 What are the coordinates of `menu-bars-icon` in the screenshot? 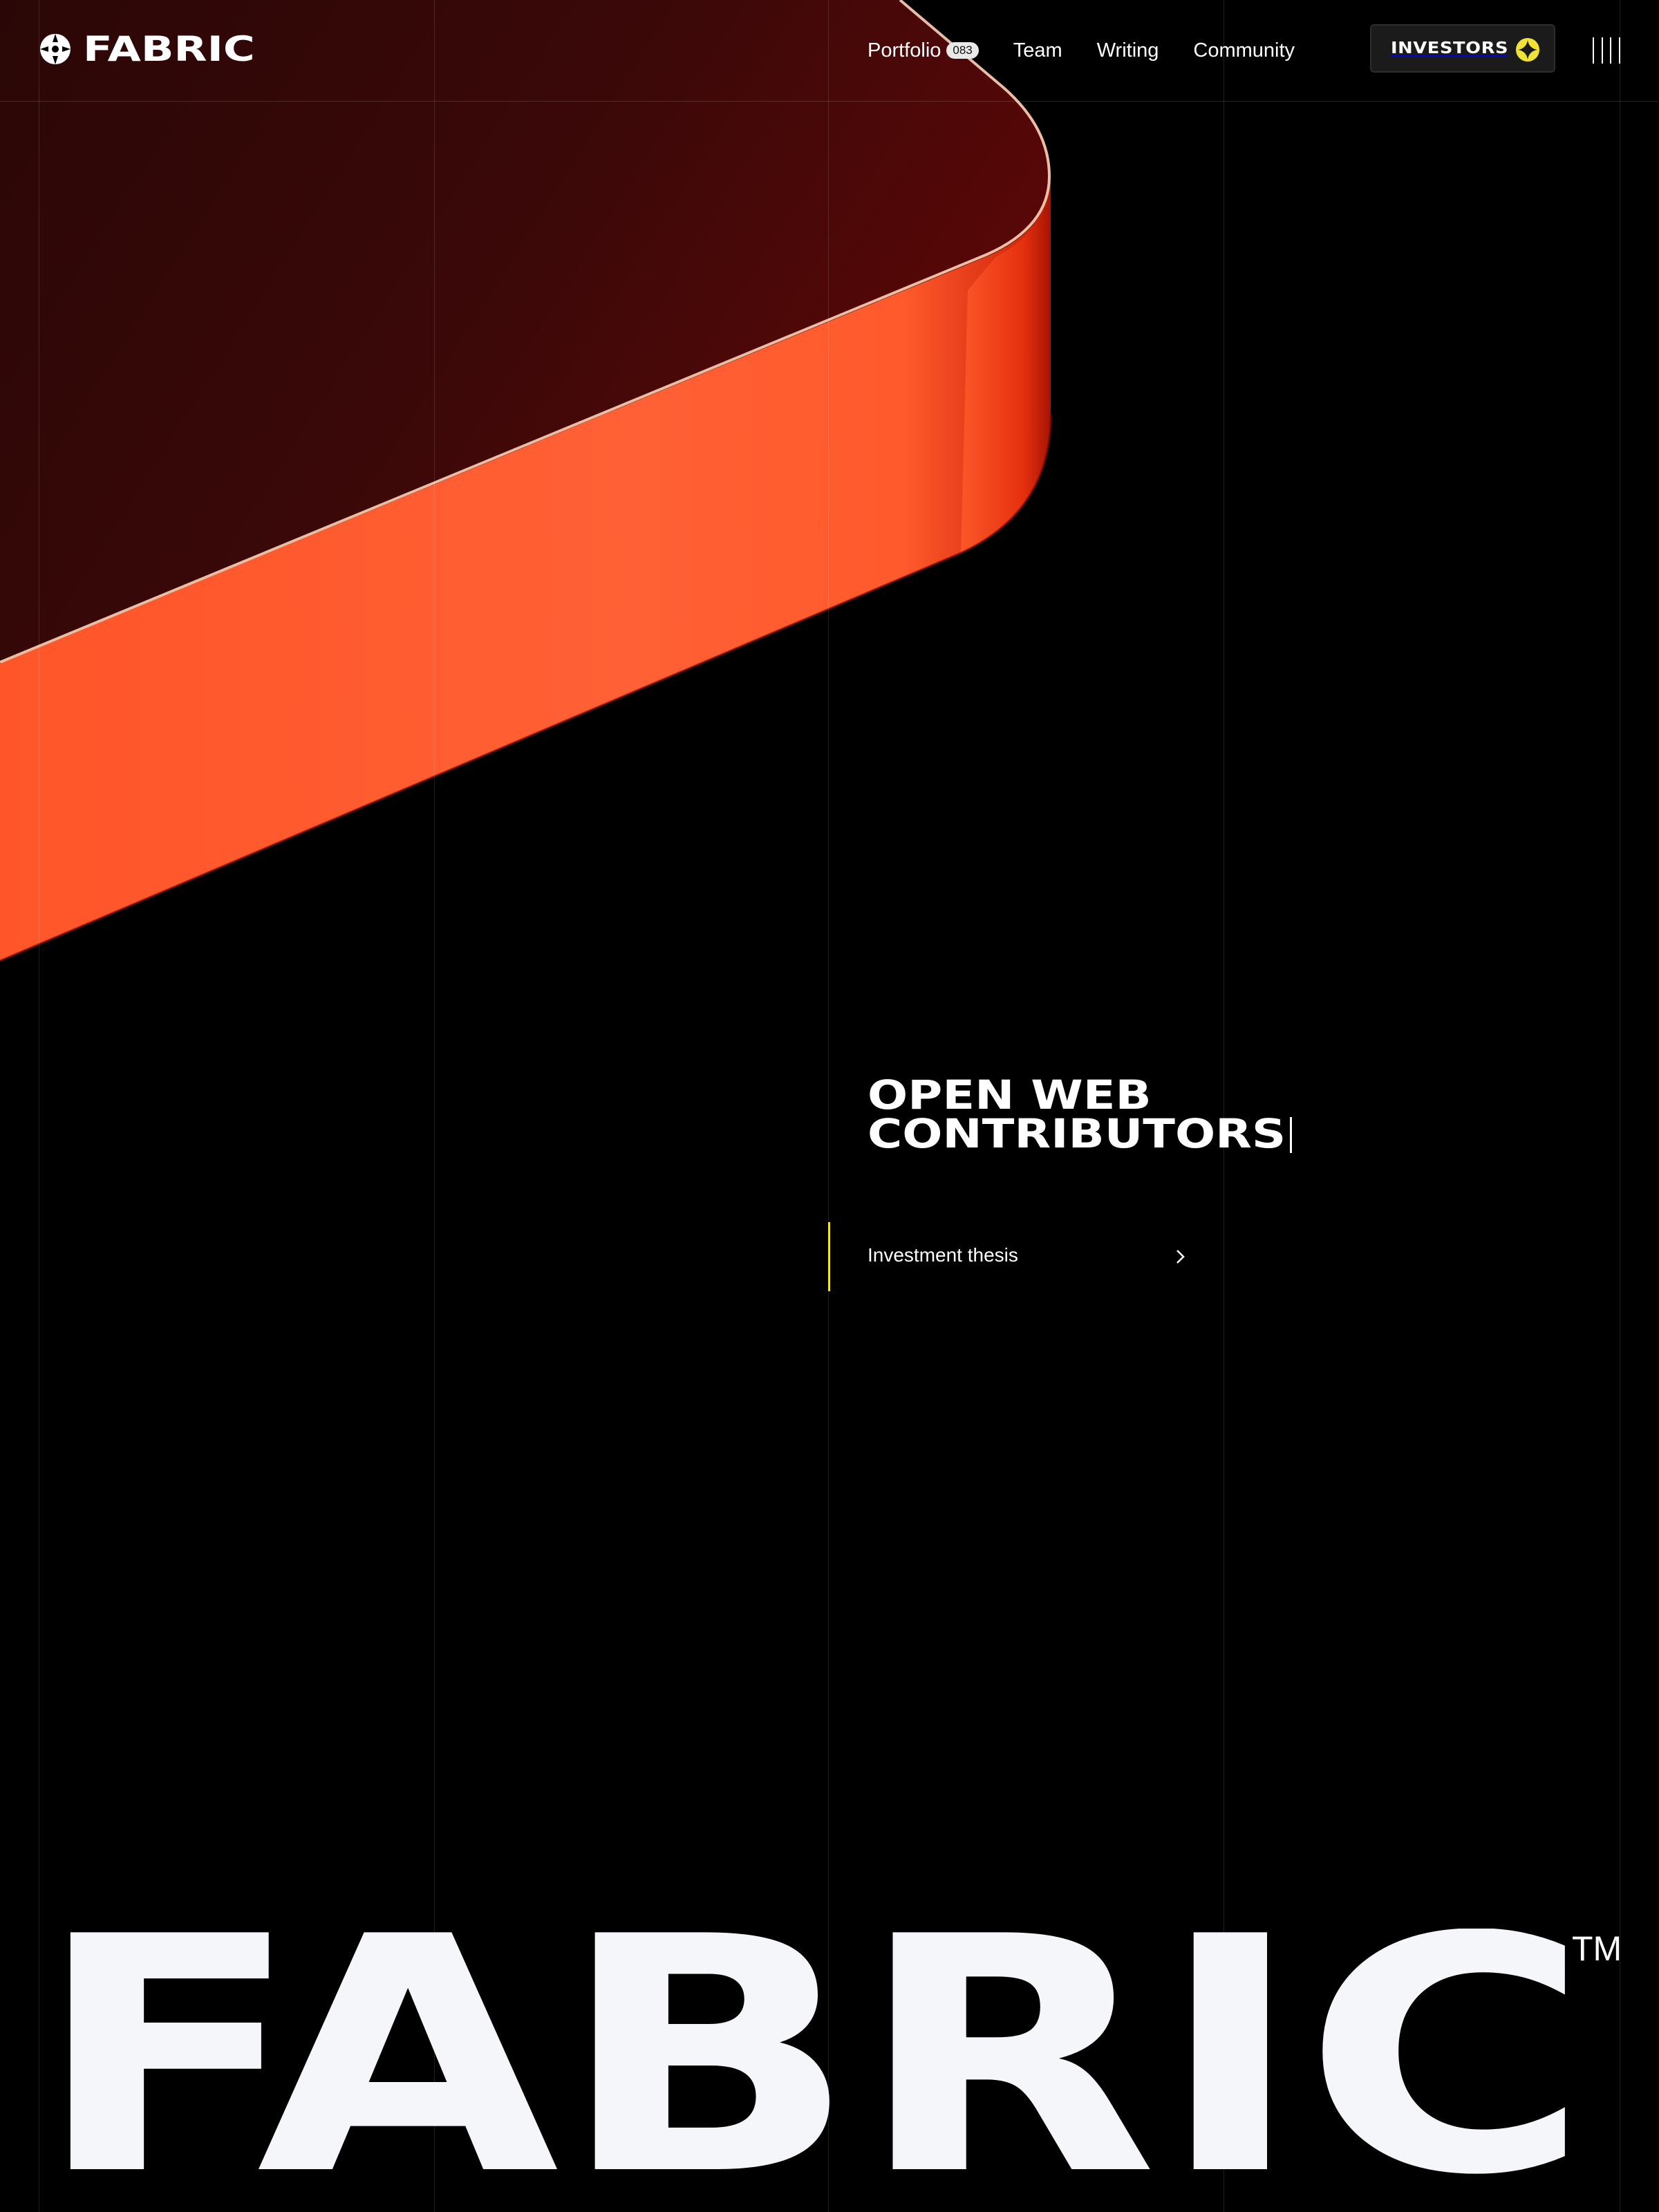 It's located at (1606, 50).